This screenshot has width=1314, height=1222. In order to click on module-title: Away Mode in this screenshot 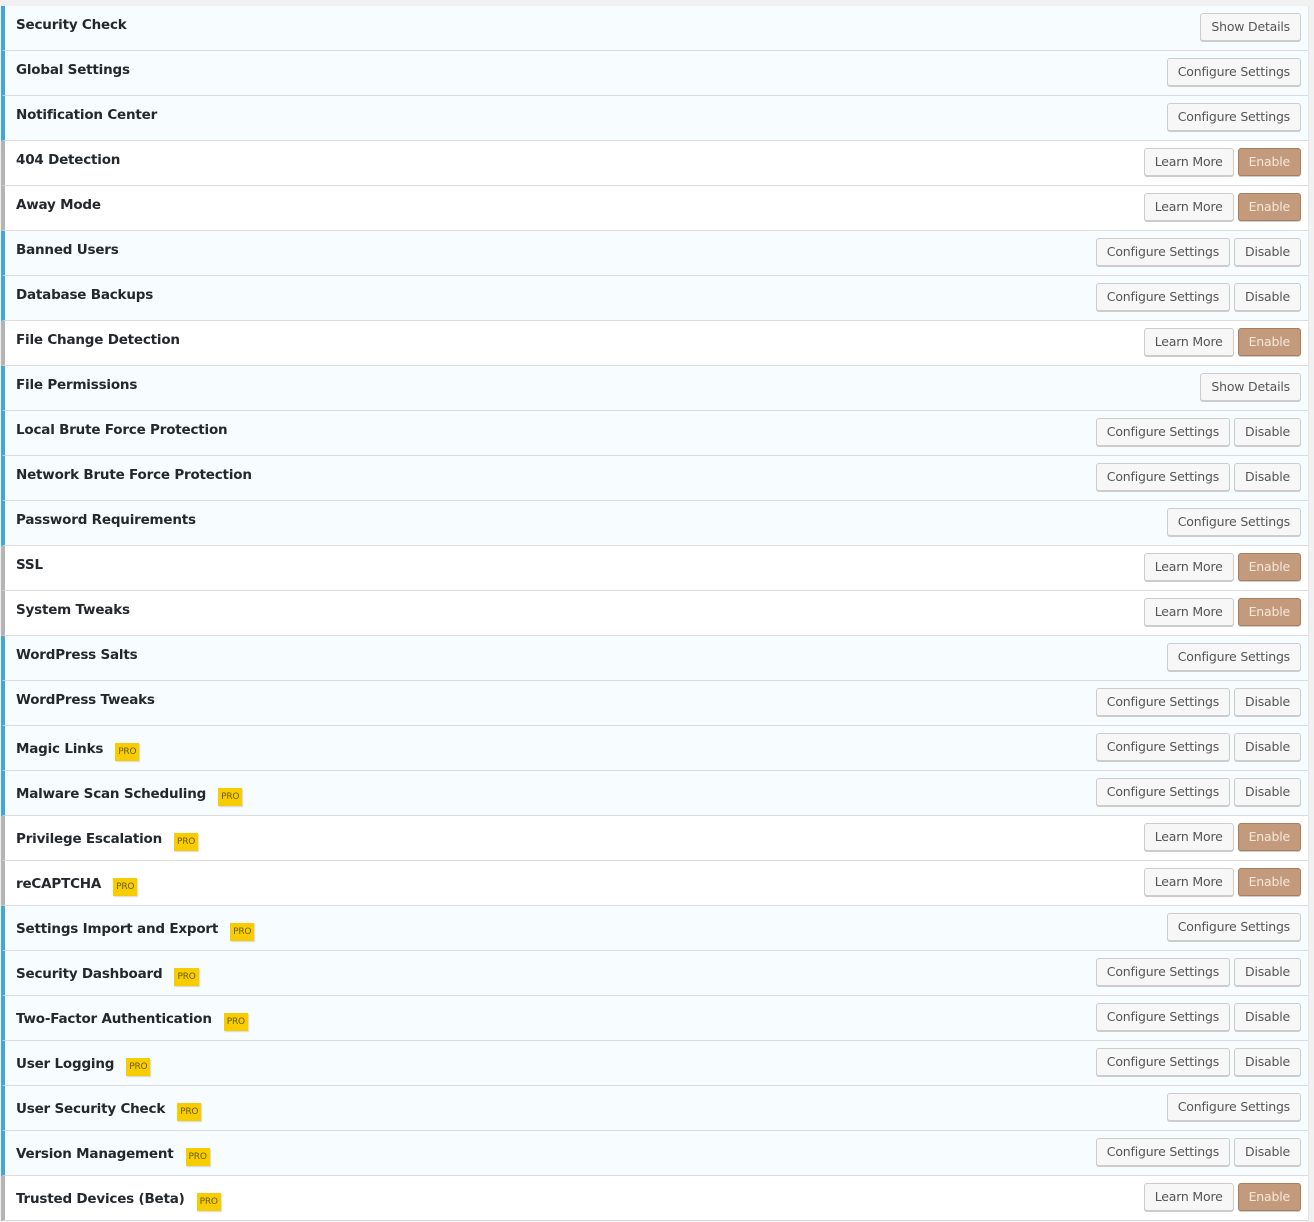, I will do `click(58, 205)`.